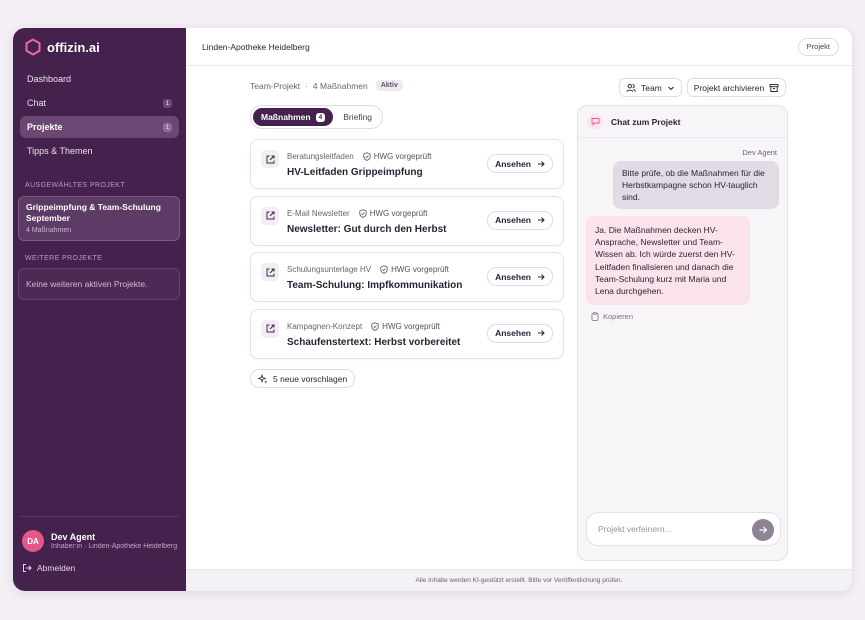 The image size is (865, 620). What do you see at coordinates (325, 326) in the screenshot?
I see `measure-type: Kampagnen-Konzept` at bounding box center [325, 326].